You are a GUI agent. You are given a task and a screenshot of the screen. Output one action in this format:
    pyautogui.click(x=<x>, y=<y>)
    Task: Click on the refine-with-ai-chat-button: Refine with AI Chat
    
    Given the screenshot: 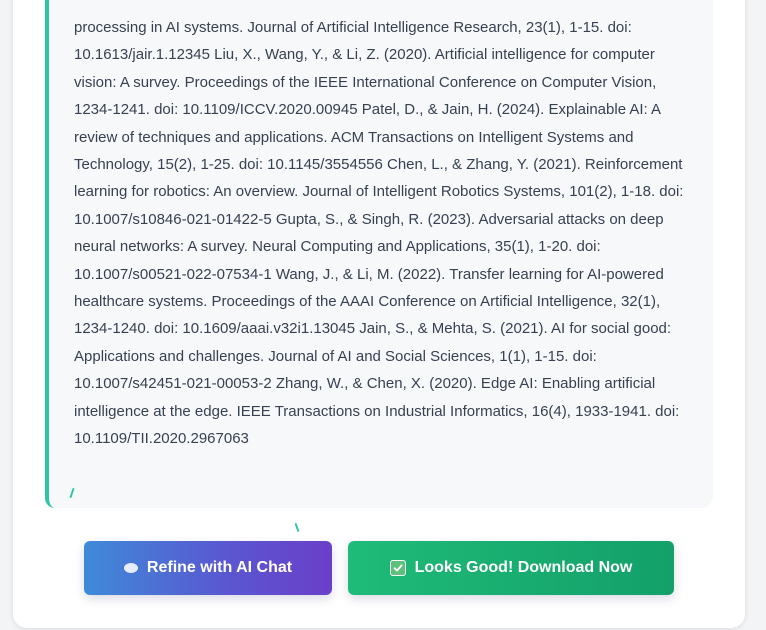 What is the action you would take?
    pyautogui.click(x=208, y=568)
    